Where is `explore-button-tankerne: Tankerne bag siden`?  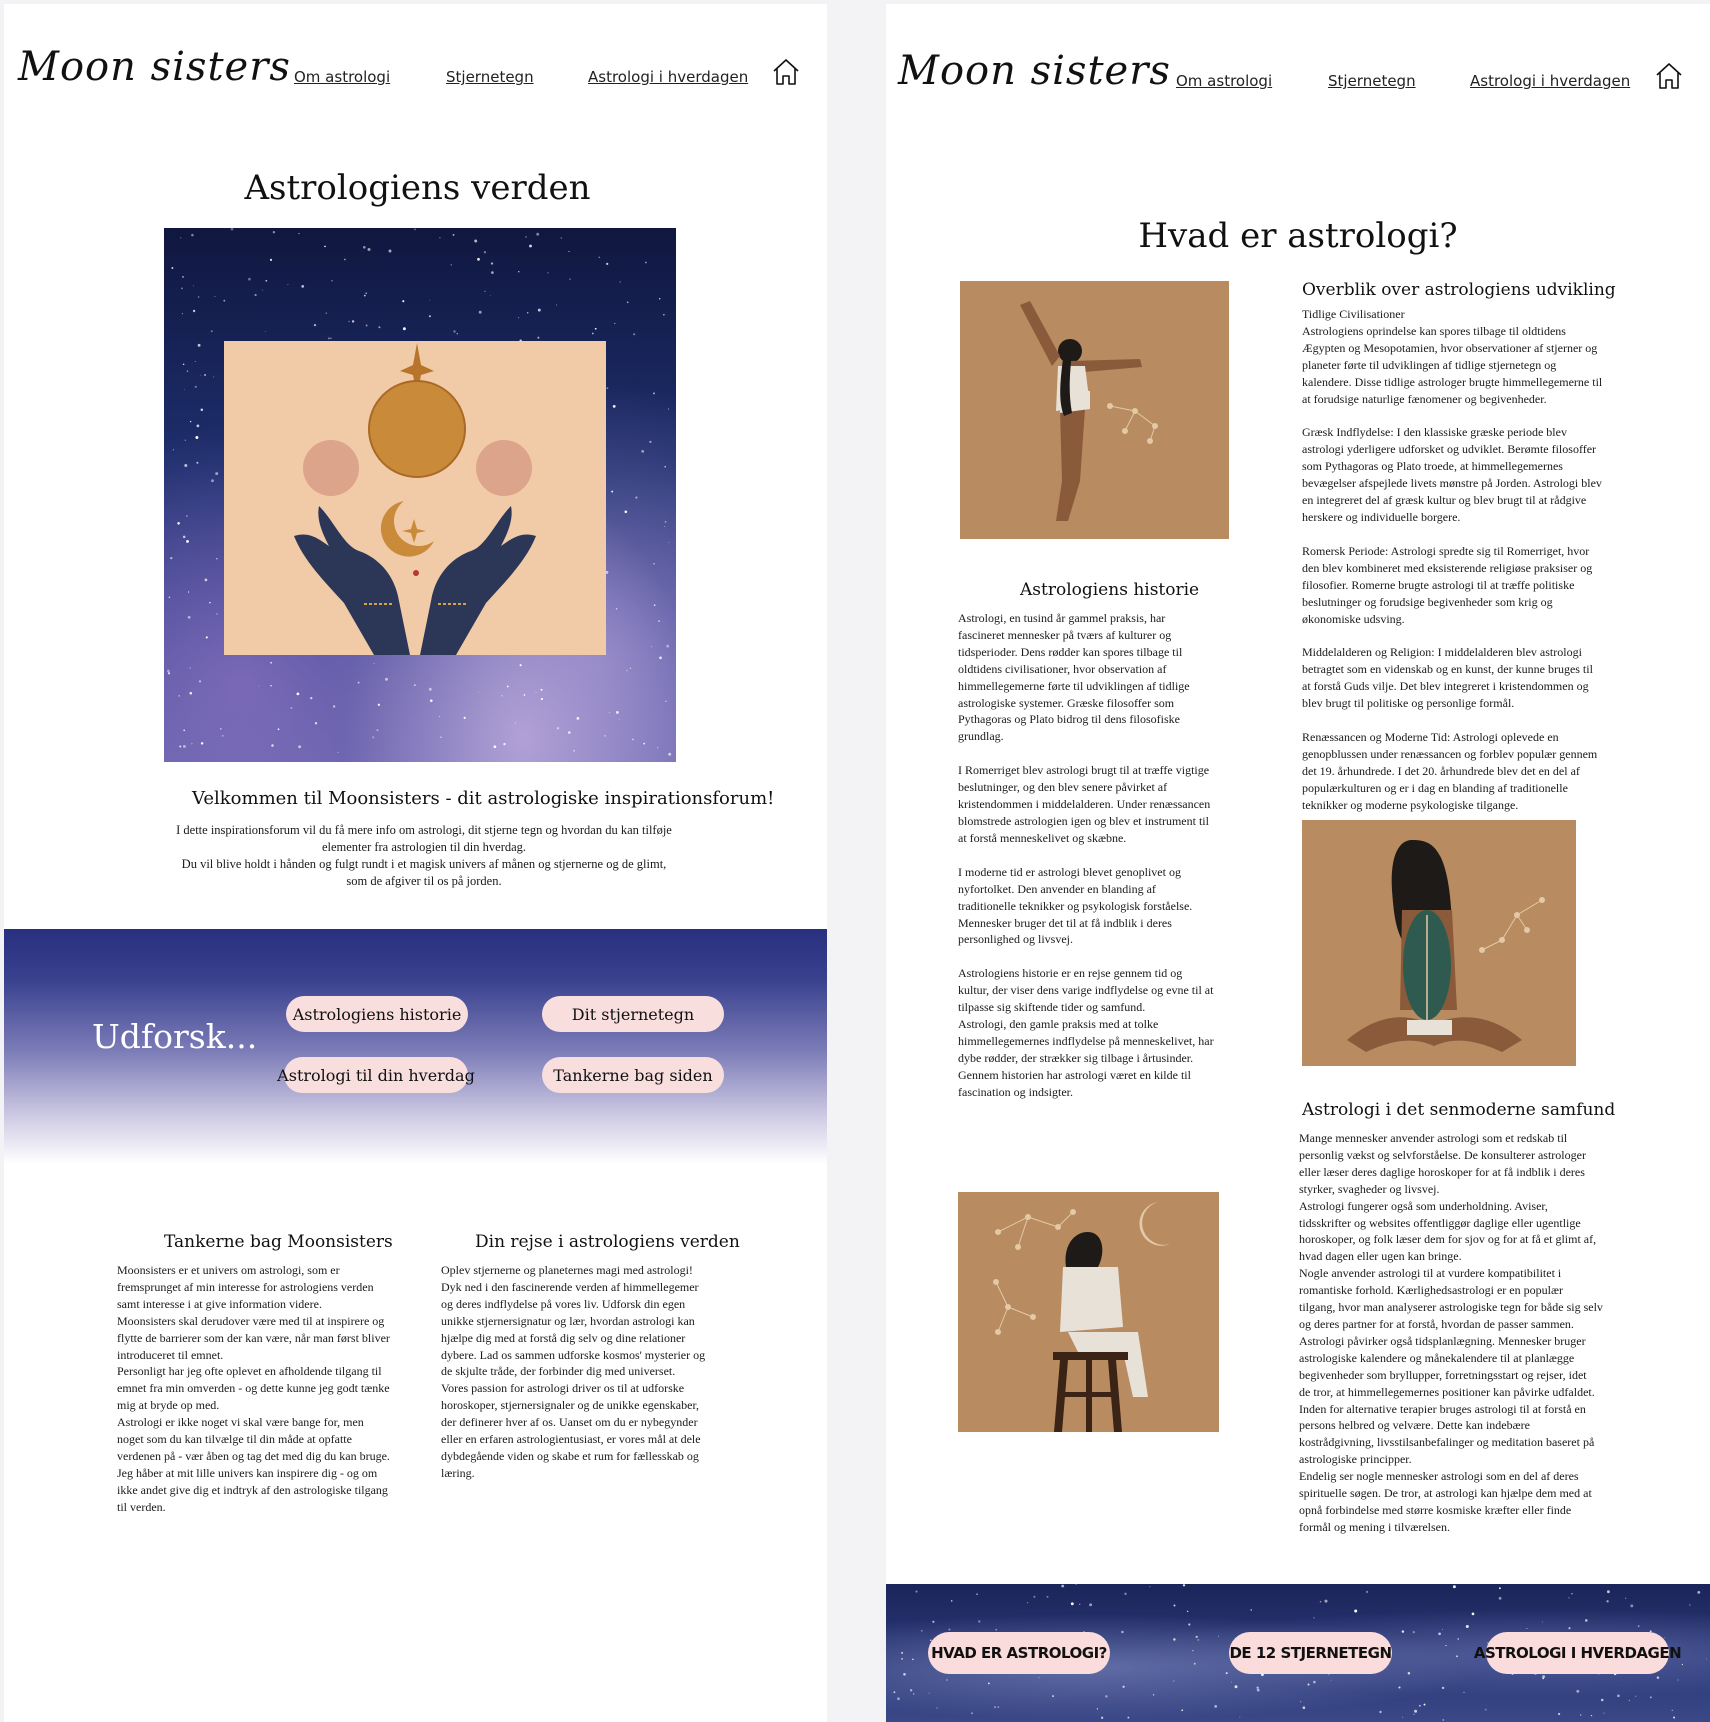
explore-button-tankerne: Tankerne bag siden is located at coordinates (633, 1075).